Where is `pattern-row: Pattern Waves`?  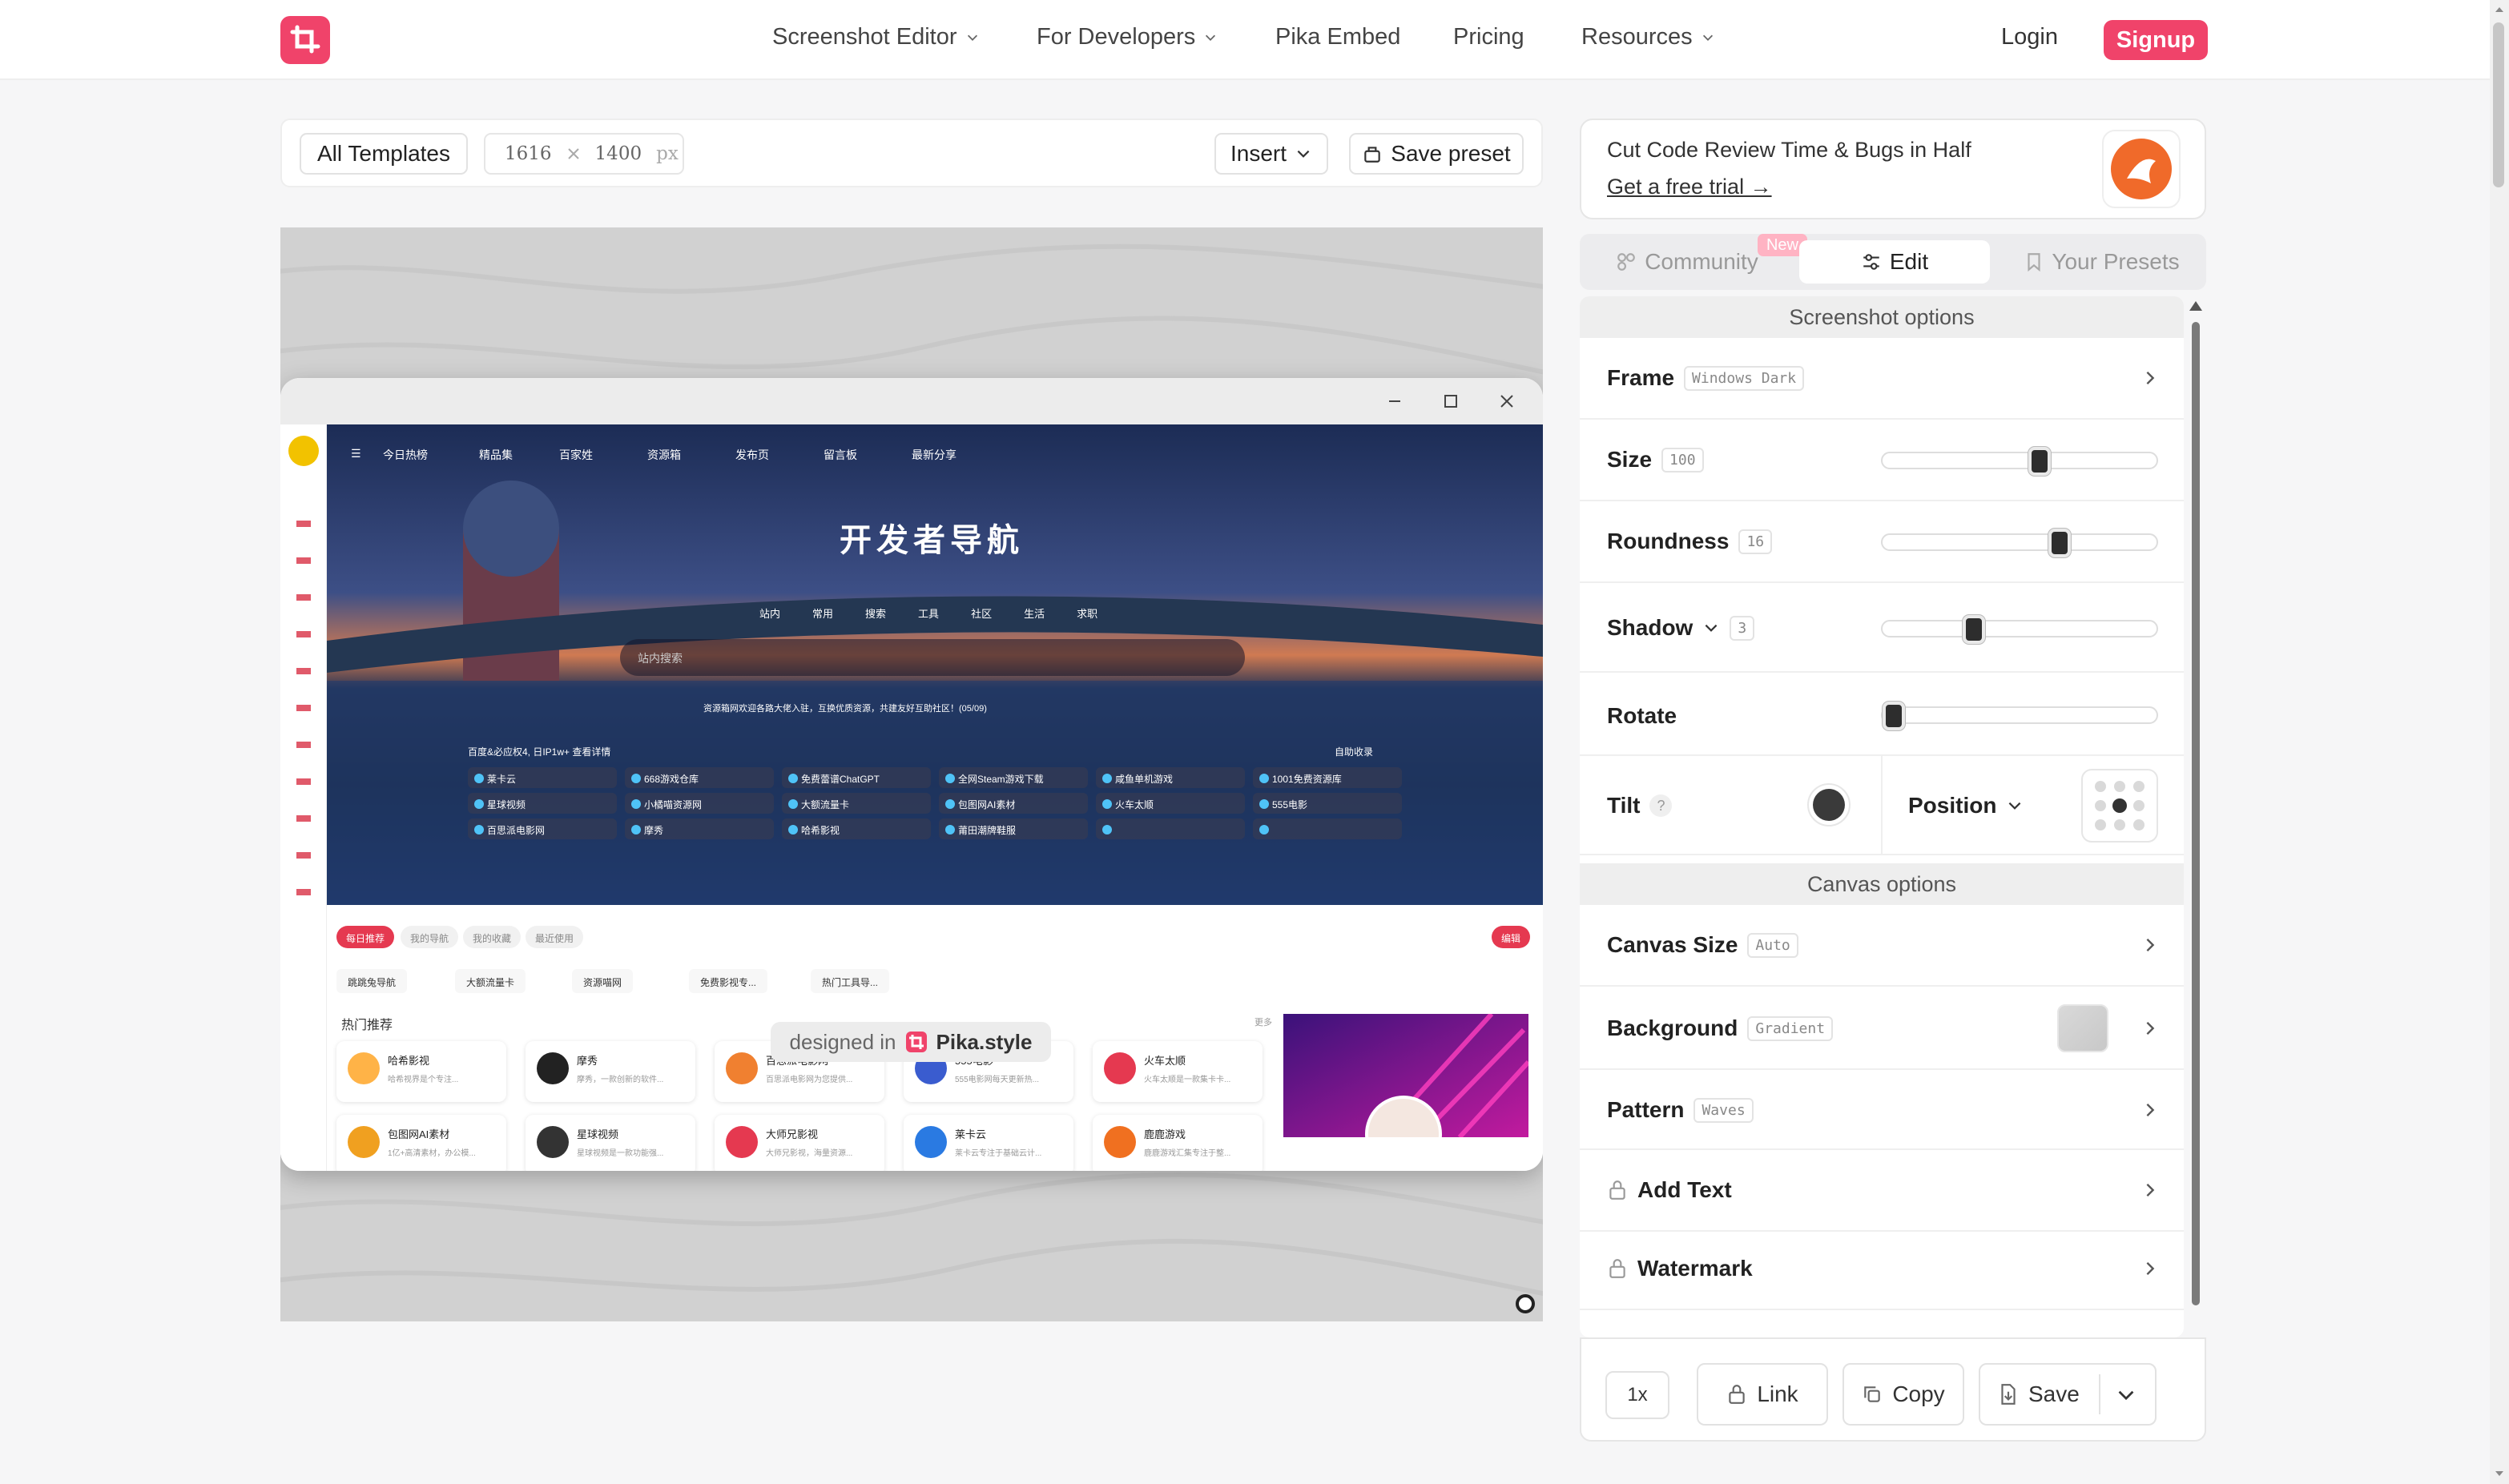 pattern-row: Pattern Waves is located at coordinates (1882, 1110).